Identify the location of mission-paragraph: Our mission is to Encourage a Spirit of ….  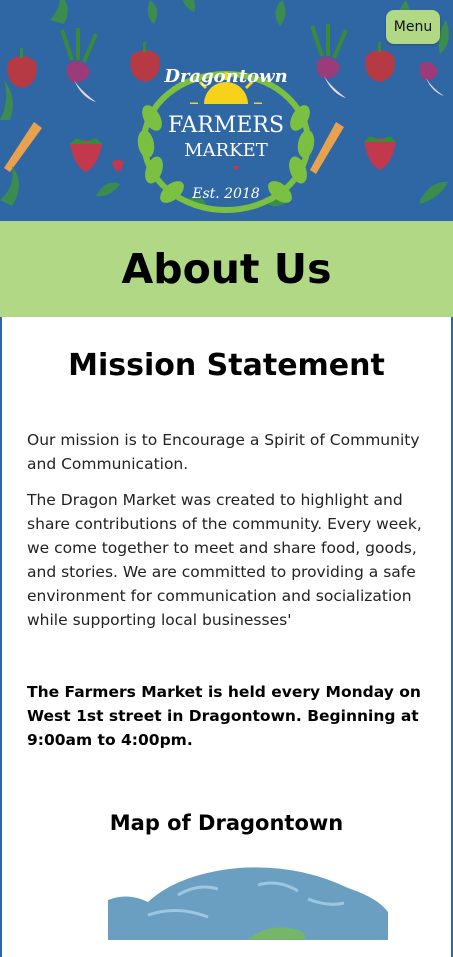
(223, 452).